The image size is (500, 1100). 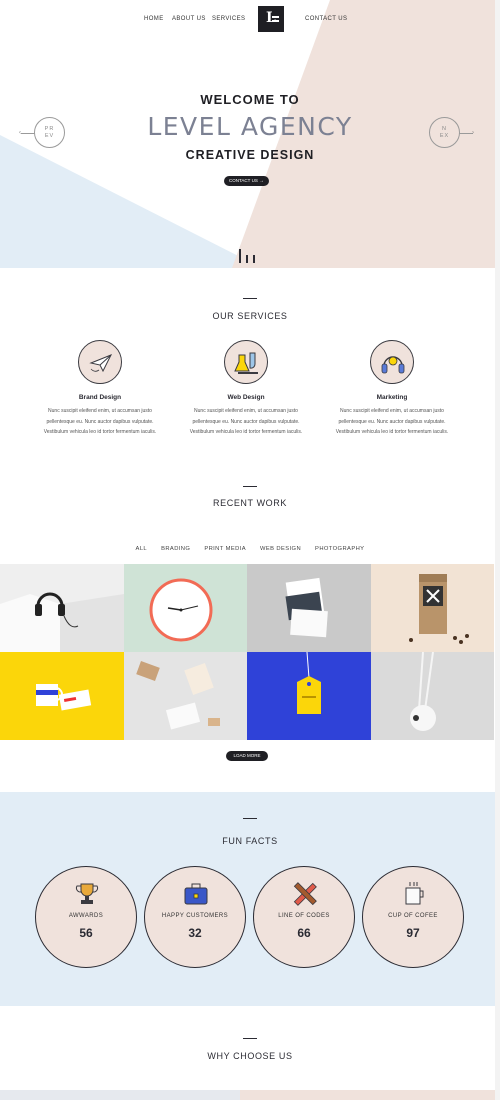 I want to click on portfolio-tile-hang-tag, so click(x=309, y=696).